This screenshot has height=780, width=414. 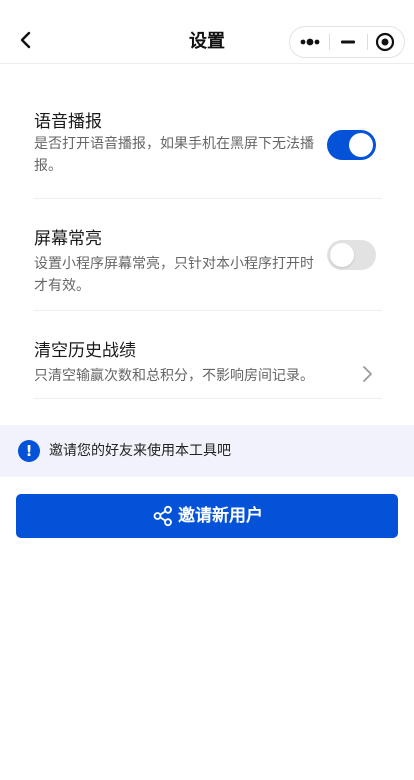 I want to click on minimize-button, so click(x=348, y=42).